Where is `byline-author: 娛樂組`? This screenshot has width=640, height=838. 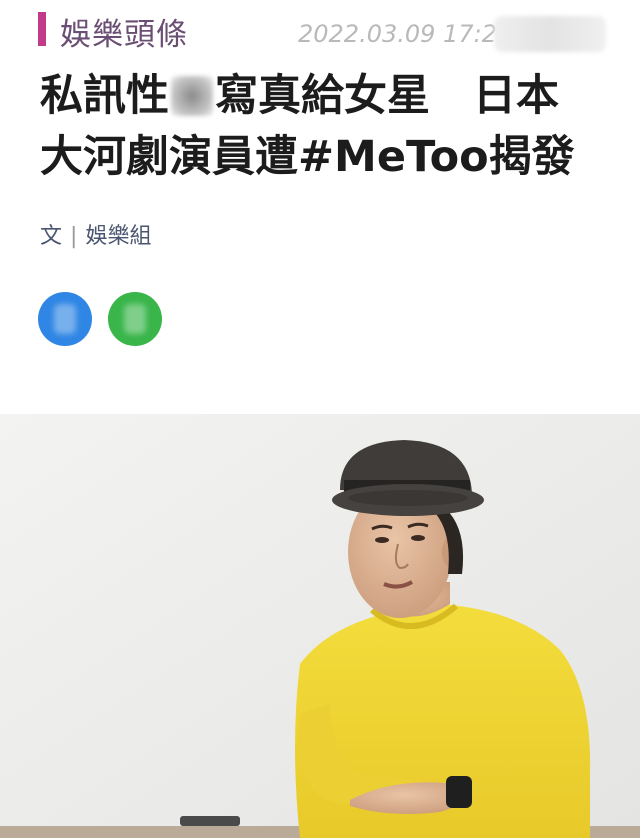 byline-author: 娛樂組 is located at coordinates (118, 236).